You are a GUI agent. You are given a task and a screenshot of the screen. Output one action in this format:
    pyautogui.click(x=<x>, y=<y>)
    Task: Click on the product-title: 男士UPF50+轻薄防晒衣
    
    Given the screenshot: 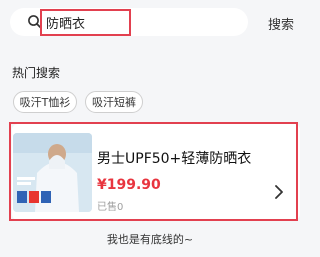 What is the action you would take?
    pyautogui.click(x=174, y=158)
    